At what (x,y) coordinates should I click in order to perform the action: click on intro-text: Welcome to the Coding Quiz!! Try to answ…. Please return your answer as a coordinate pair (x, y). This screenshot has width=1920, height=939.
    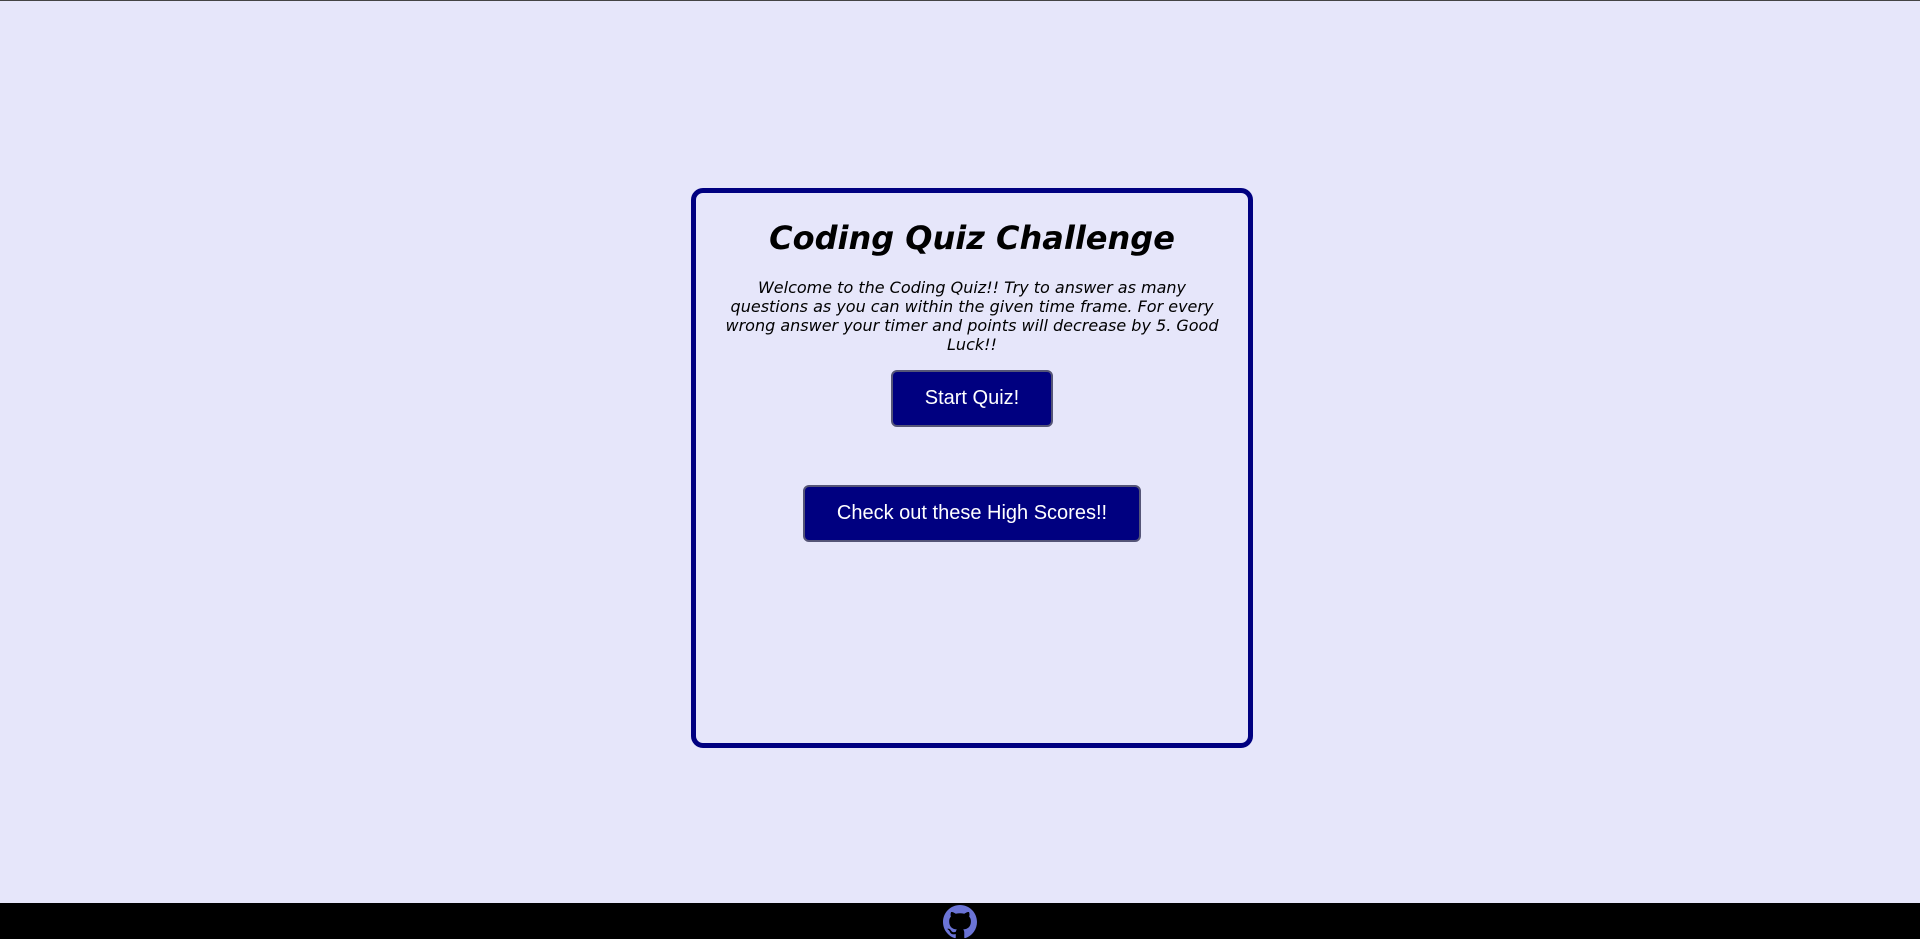
    Looking at the image, I should click on (972, 316).